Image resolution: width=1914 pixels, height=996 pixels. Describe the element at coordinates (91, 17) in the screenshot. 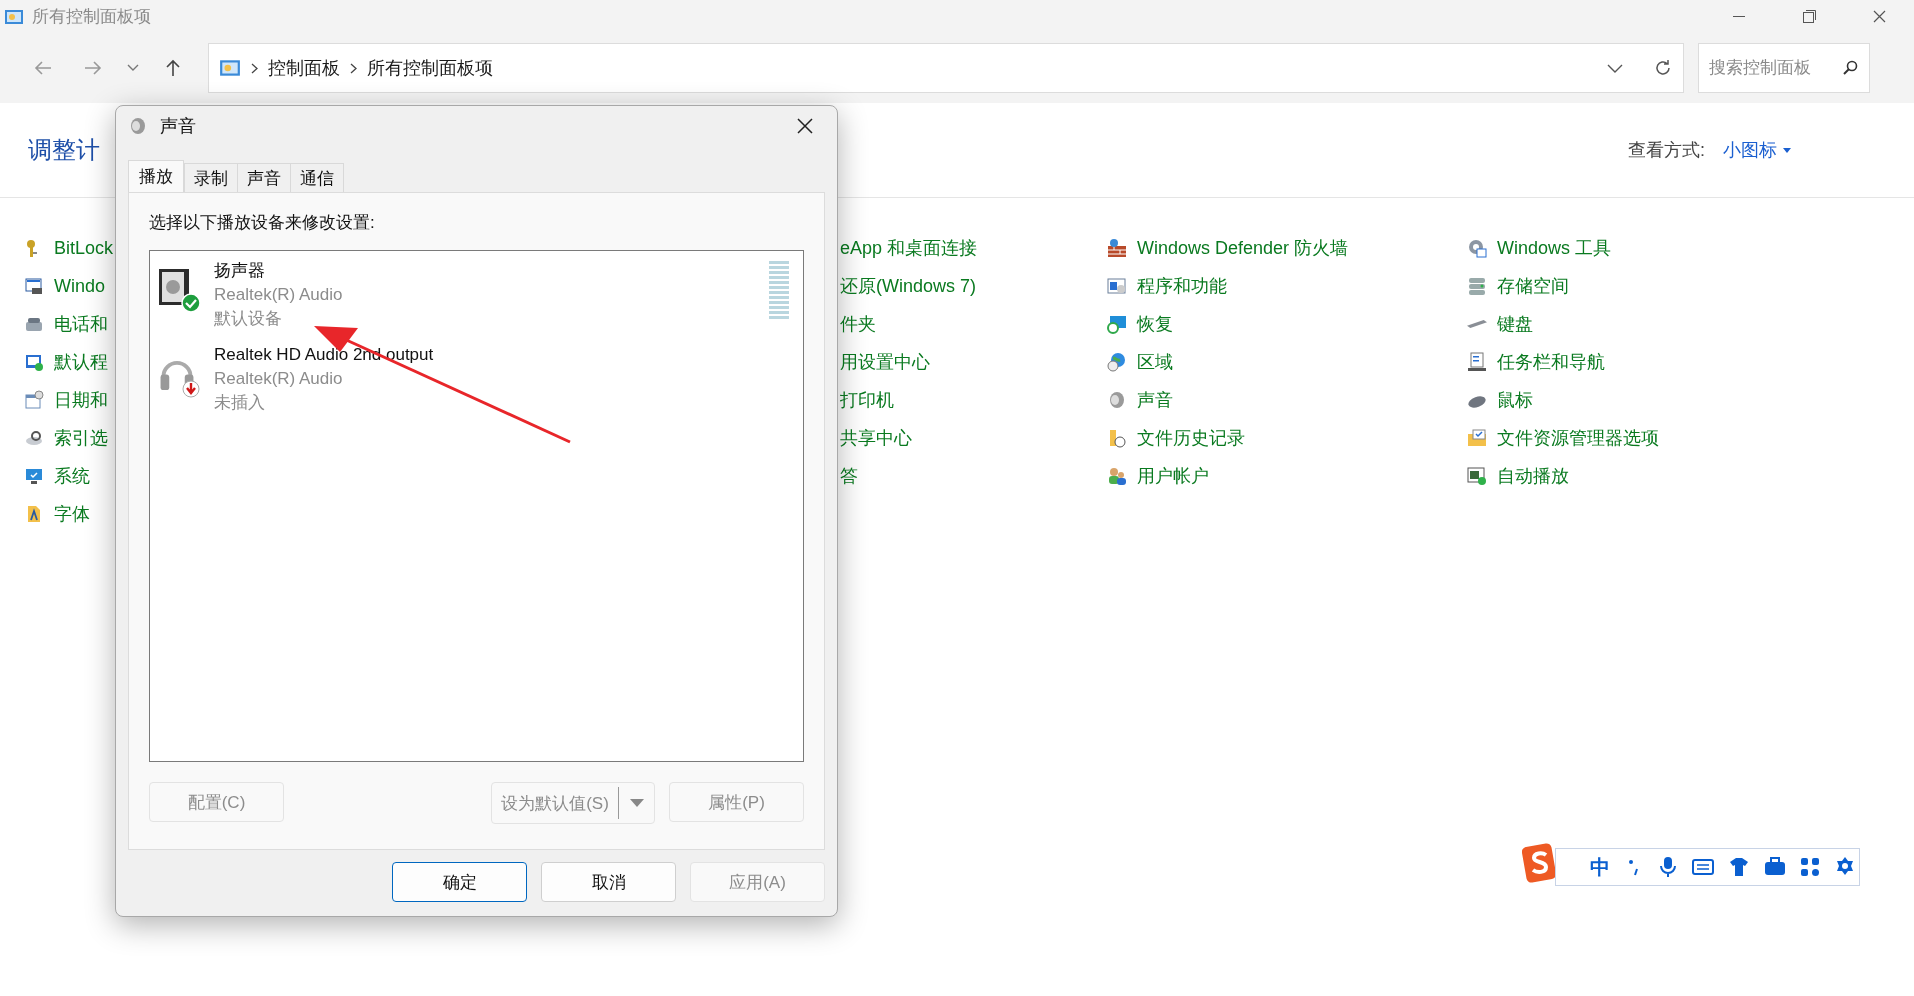

I see `window-title: 所有控制面板项` at that location.